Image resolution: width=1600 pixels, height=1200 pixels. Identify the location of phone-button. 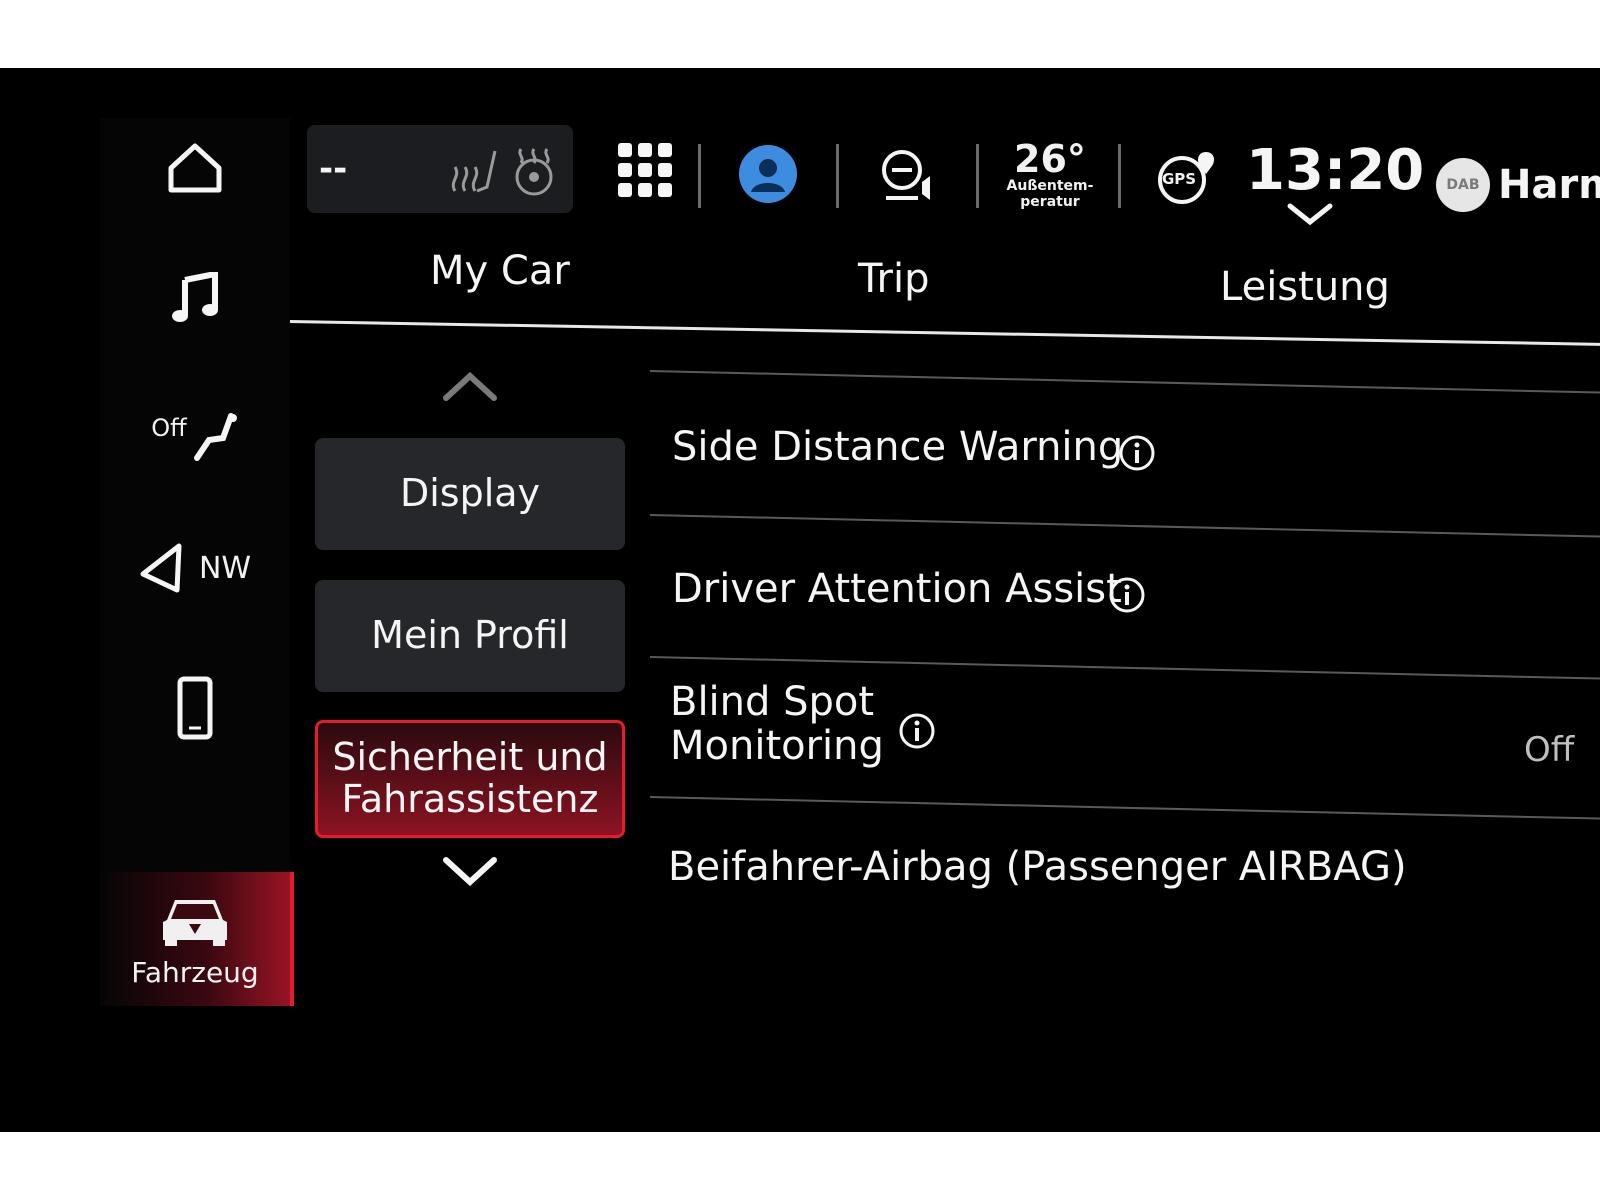
(195, 708).